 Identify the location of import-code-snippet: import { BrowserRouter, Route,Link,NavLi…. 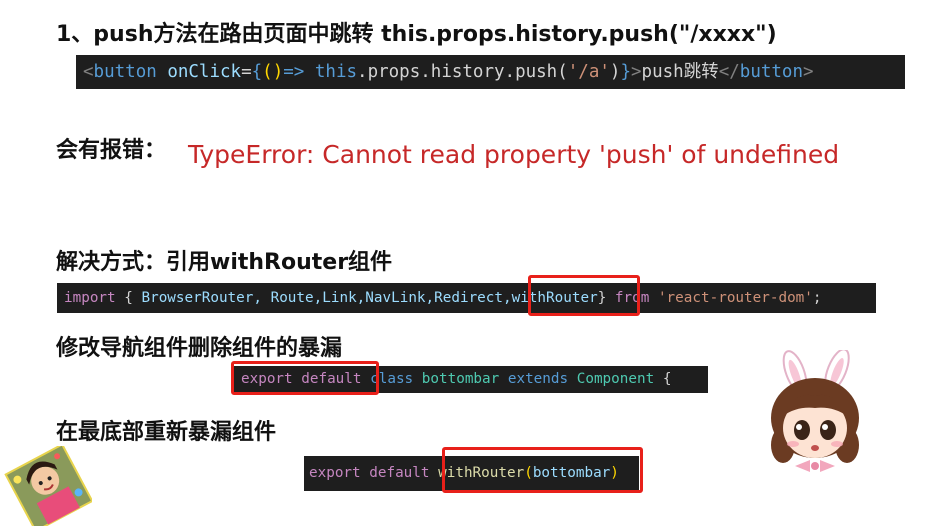
(466, 298).